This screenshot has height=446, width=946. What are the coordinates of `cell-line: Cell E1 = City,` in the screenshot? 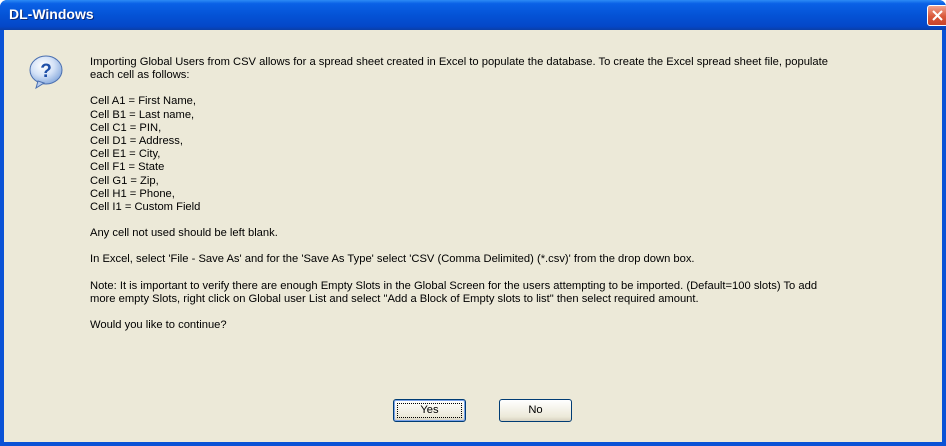 It's located at (125, 154).